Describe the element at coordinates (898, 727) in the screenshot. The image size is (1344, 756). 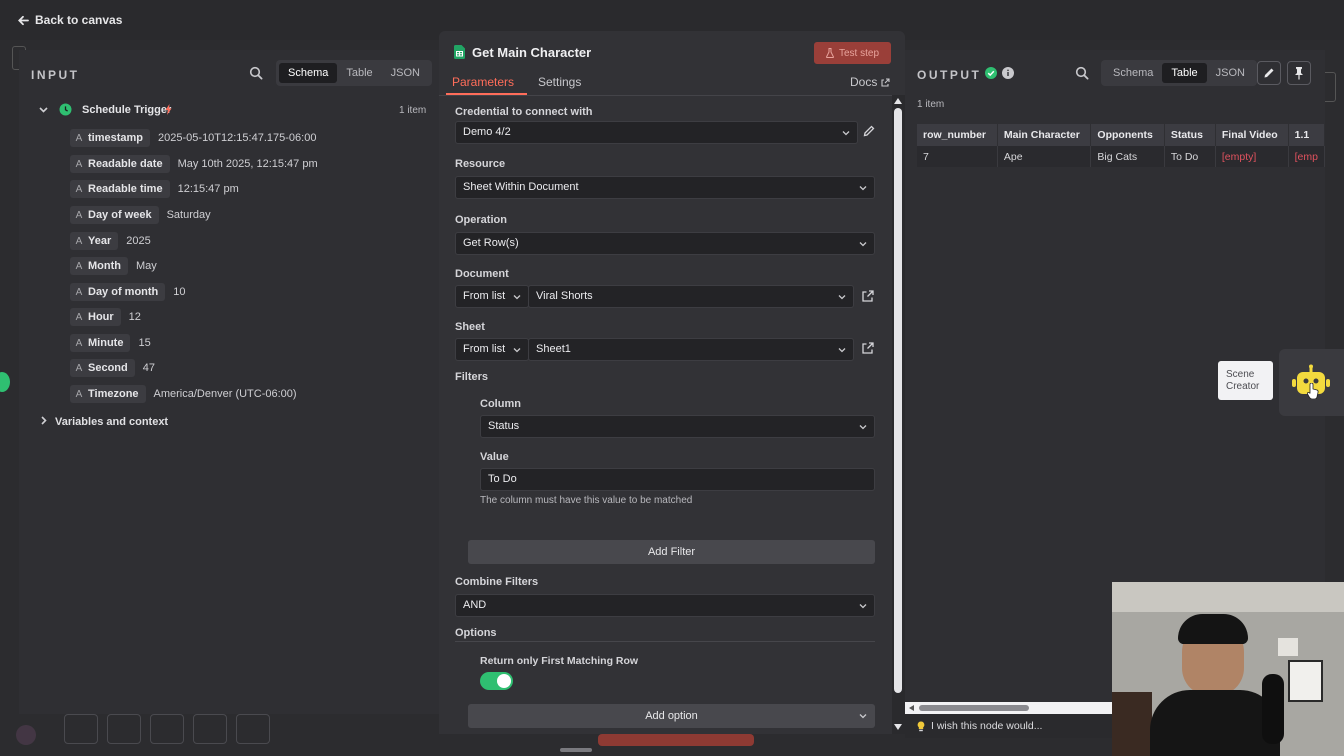
I see `scroll-down-icon` at that location.